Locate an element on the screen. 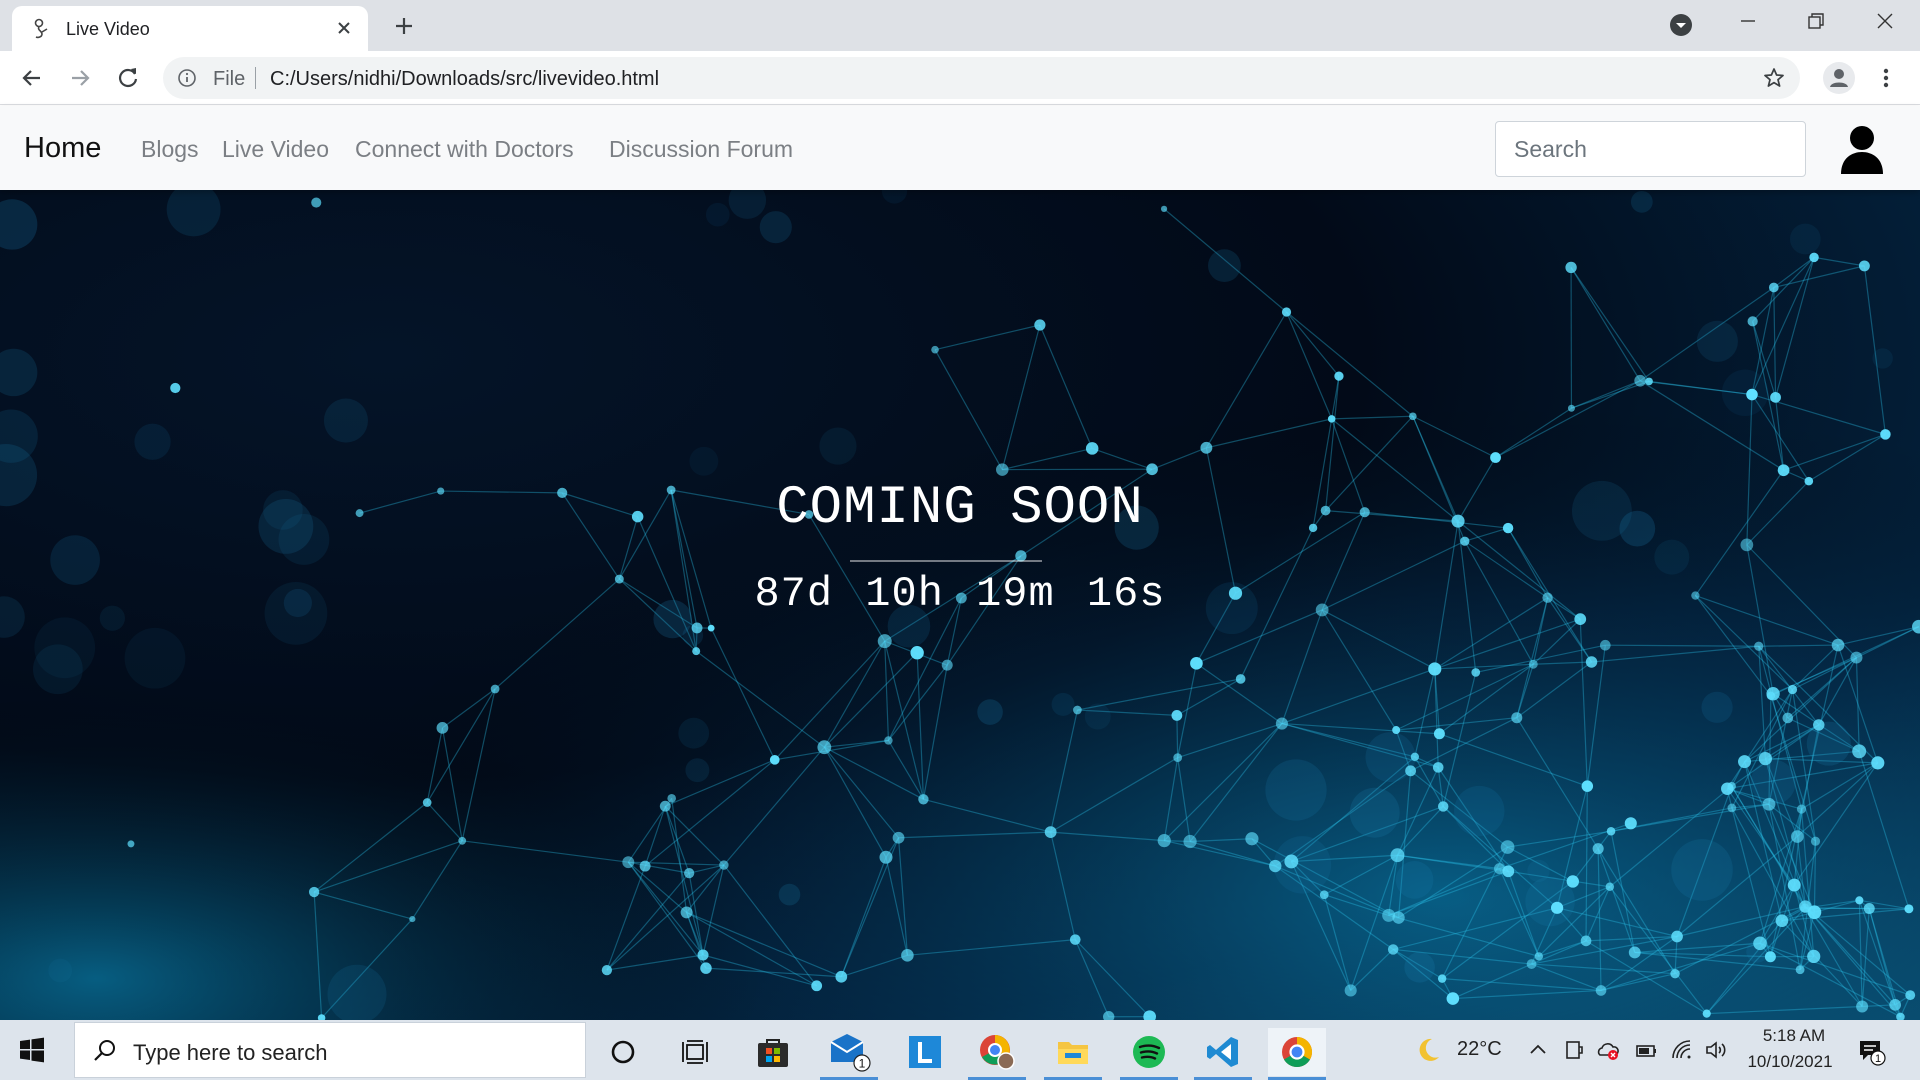  nav-link-blogs: Blogs is located at coordinates (170, 149).